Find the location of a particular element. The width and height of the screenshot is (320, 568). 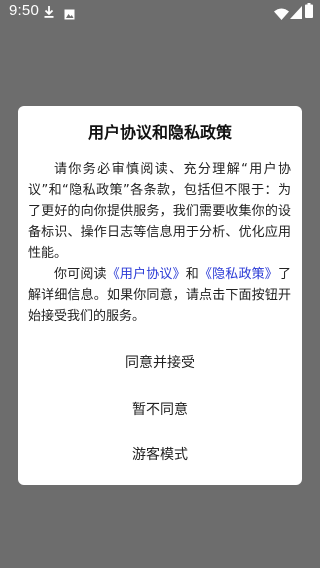

gallery-icon is located at coordinates (69, 14).